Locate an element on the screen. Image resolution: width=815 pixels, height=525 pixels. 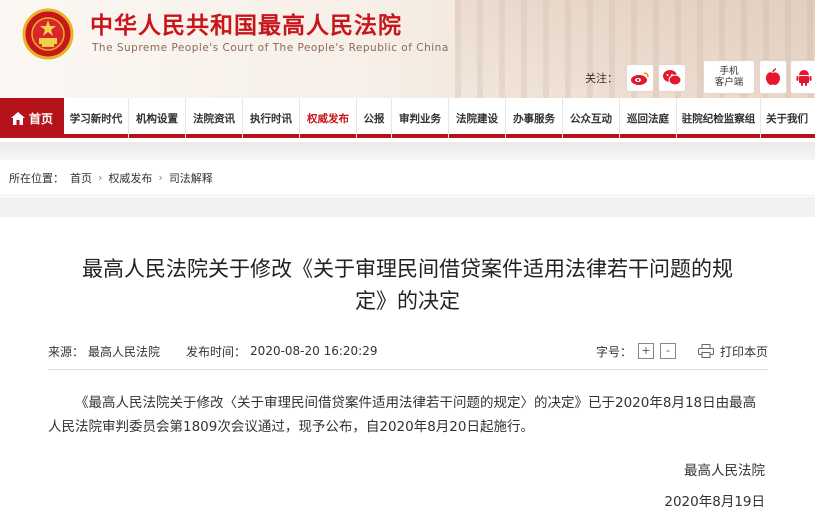
breadcrumb-sifa: 司法解释 is located at coordinates (191, 178).